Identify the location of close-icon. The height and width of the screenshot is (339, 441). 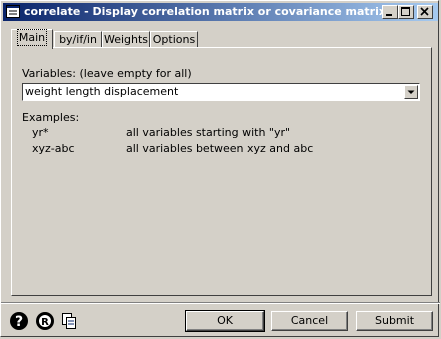
(425, 12).